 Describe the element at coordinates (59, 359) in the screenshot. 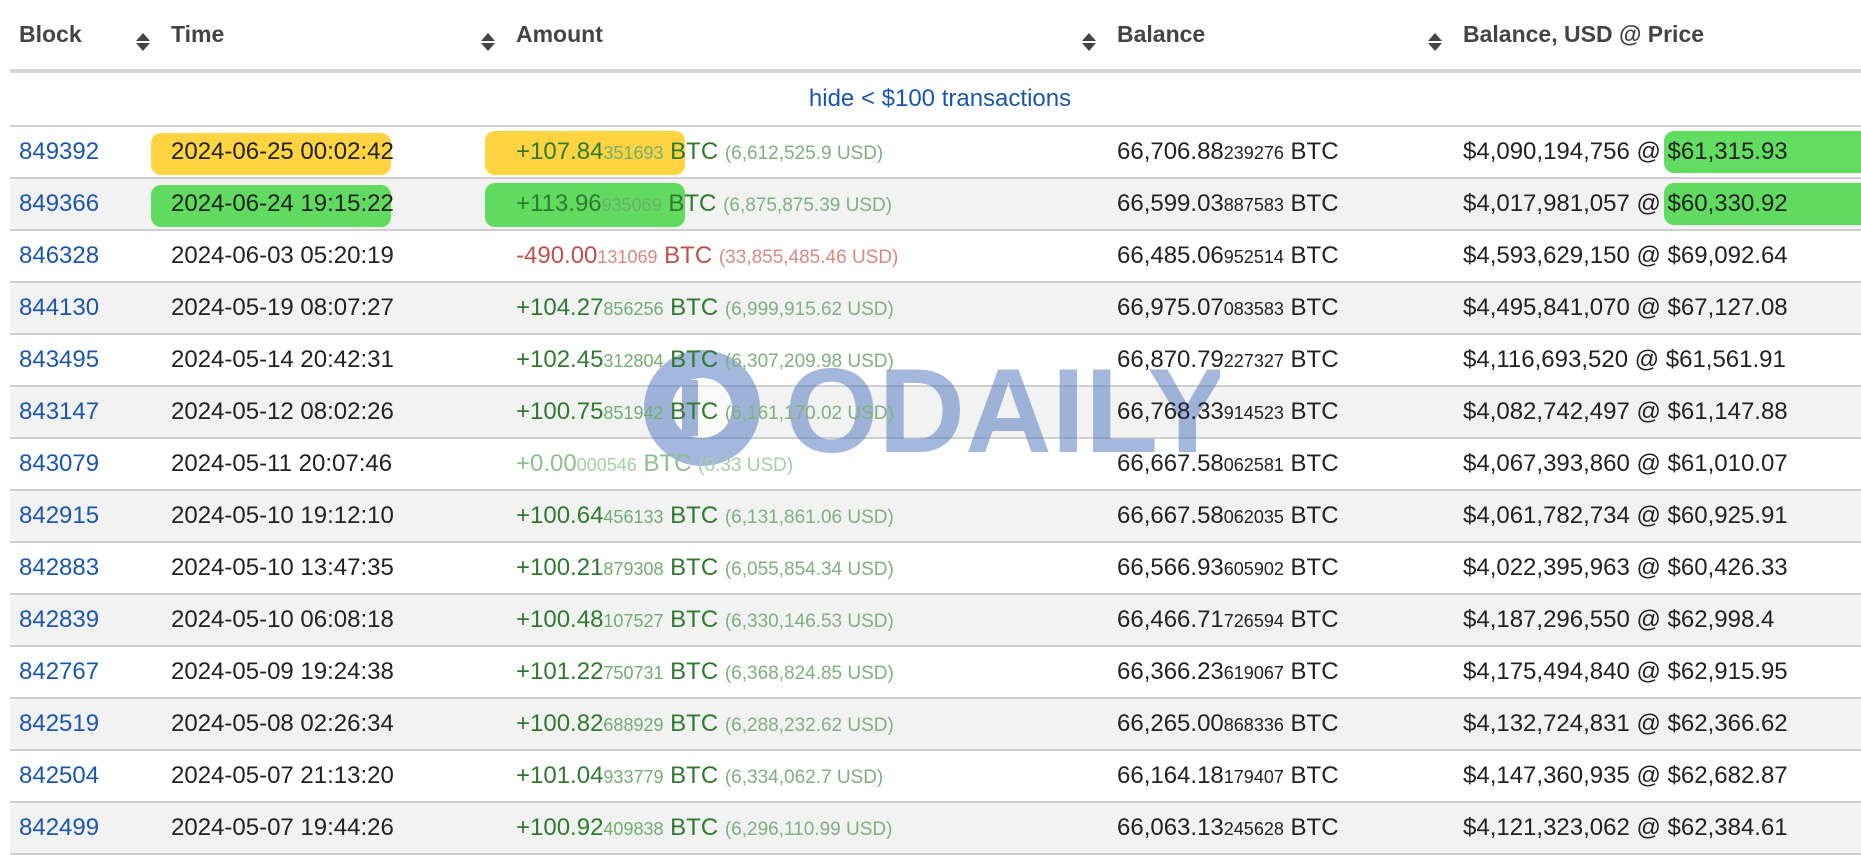

I see `block-link: 843495` at that location.